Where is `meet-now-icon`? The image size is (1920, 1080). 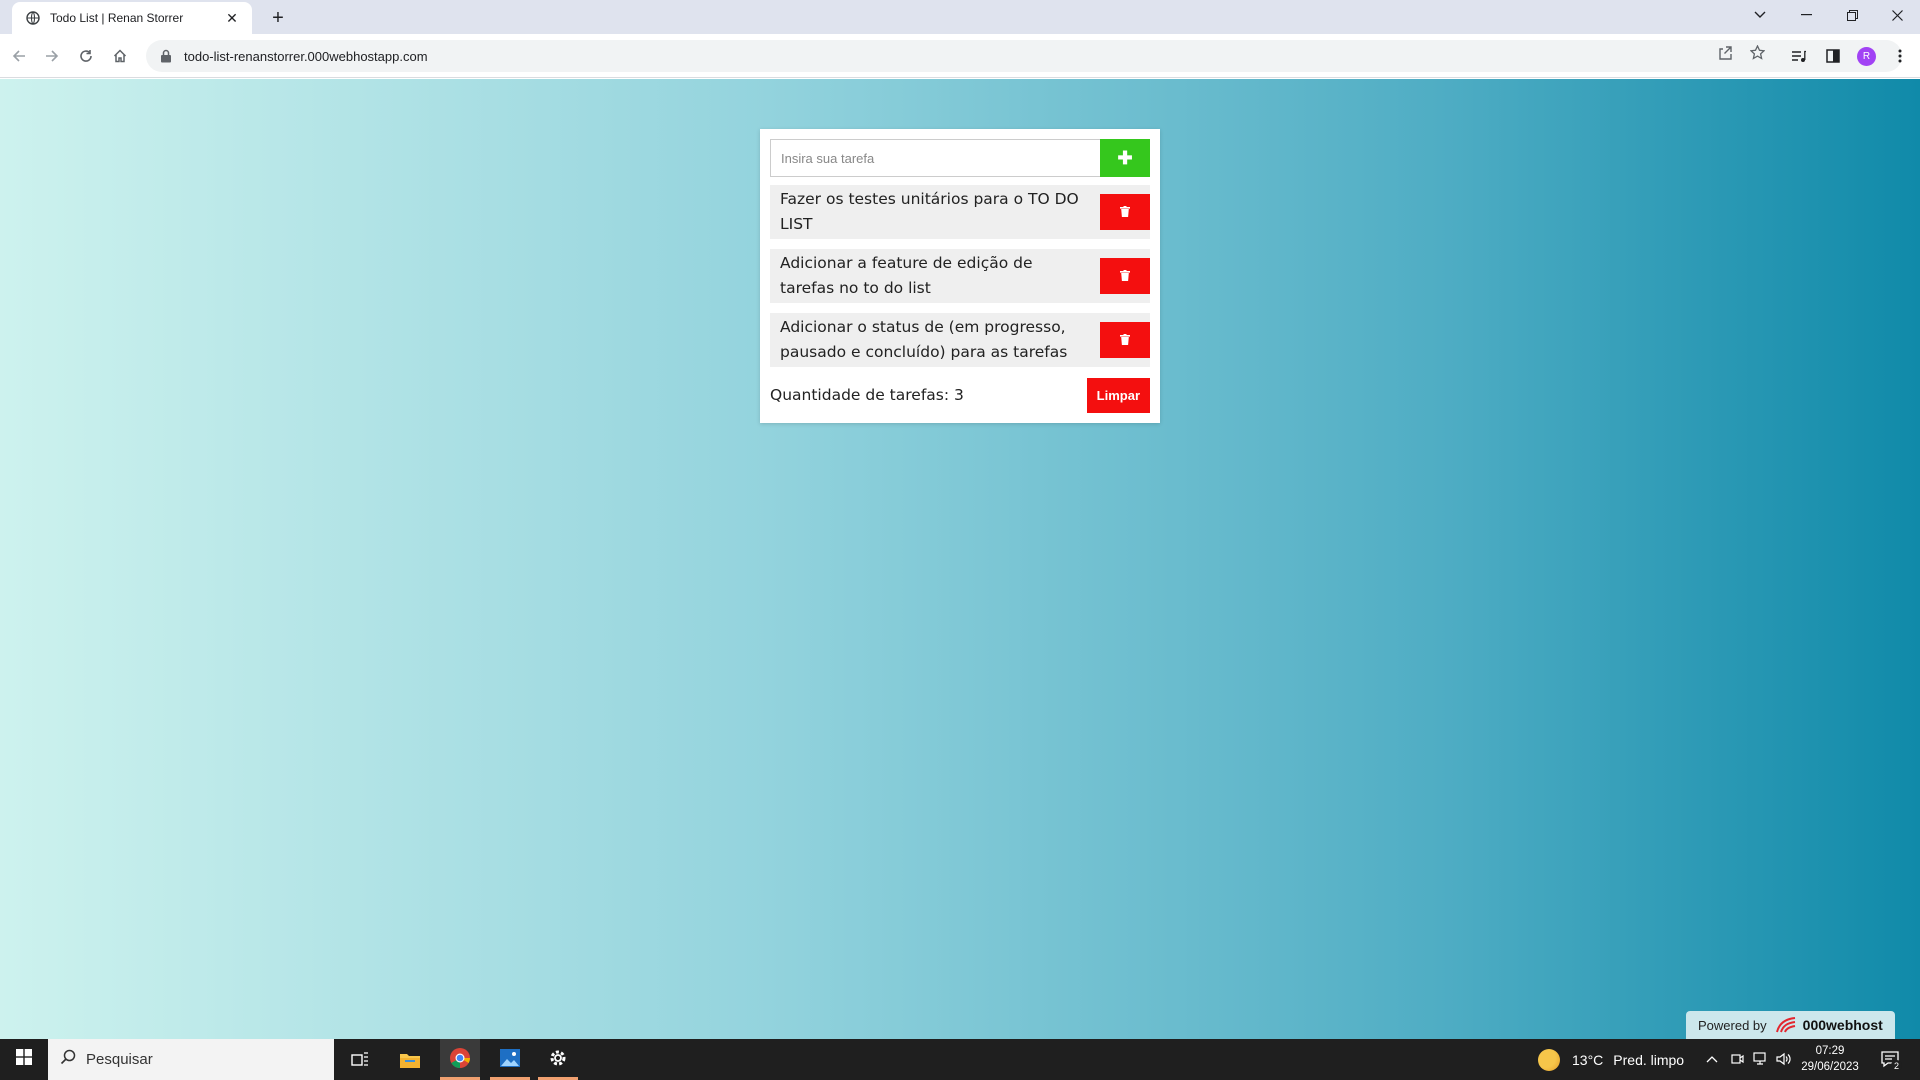
meet-now-icon is located at coordinates (1737, 1059).